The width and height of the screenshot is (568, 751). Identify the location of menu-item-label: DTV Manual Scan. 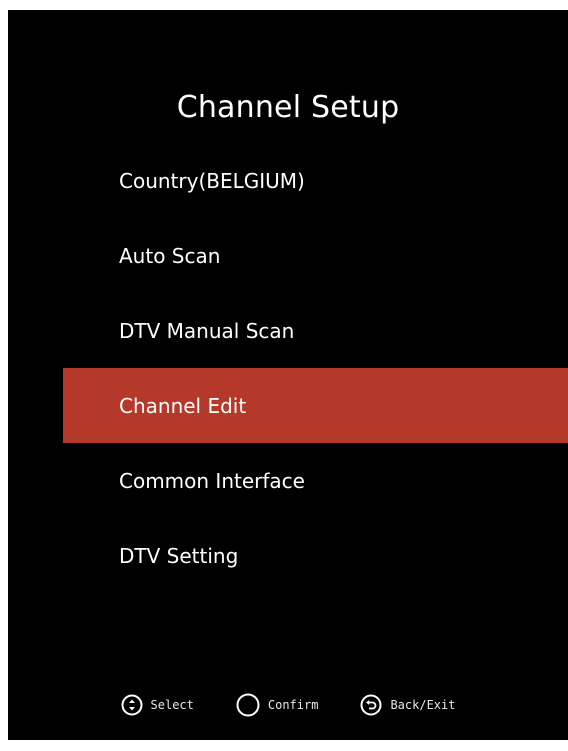
(207, 330).